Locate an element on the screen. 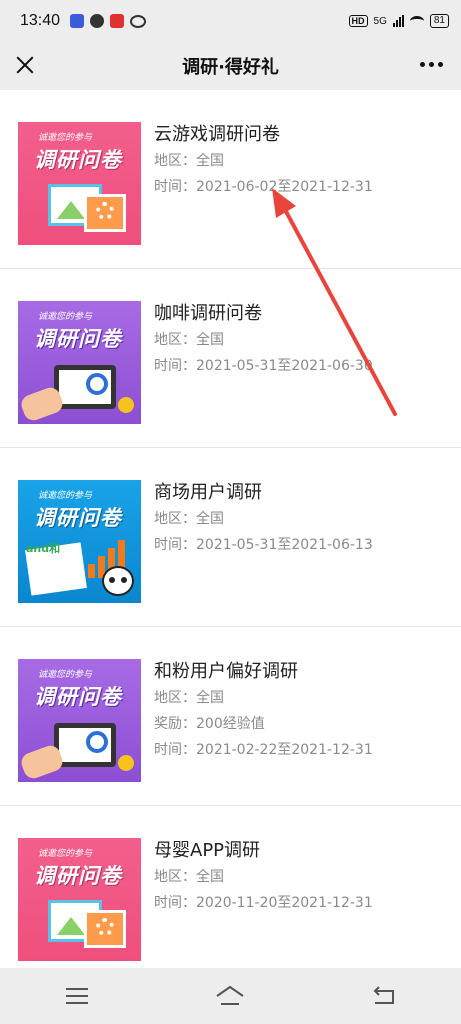 The image size is (461, 1024). survey-reward: 奖励：200经验值 is located at coordinates (209, 724).